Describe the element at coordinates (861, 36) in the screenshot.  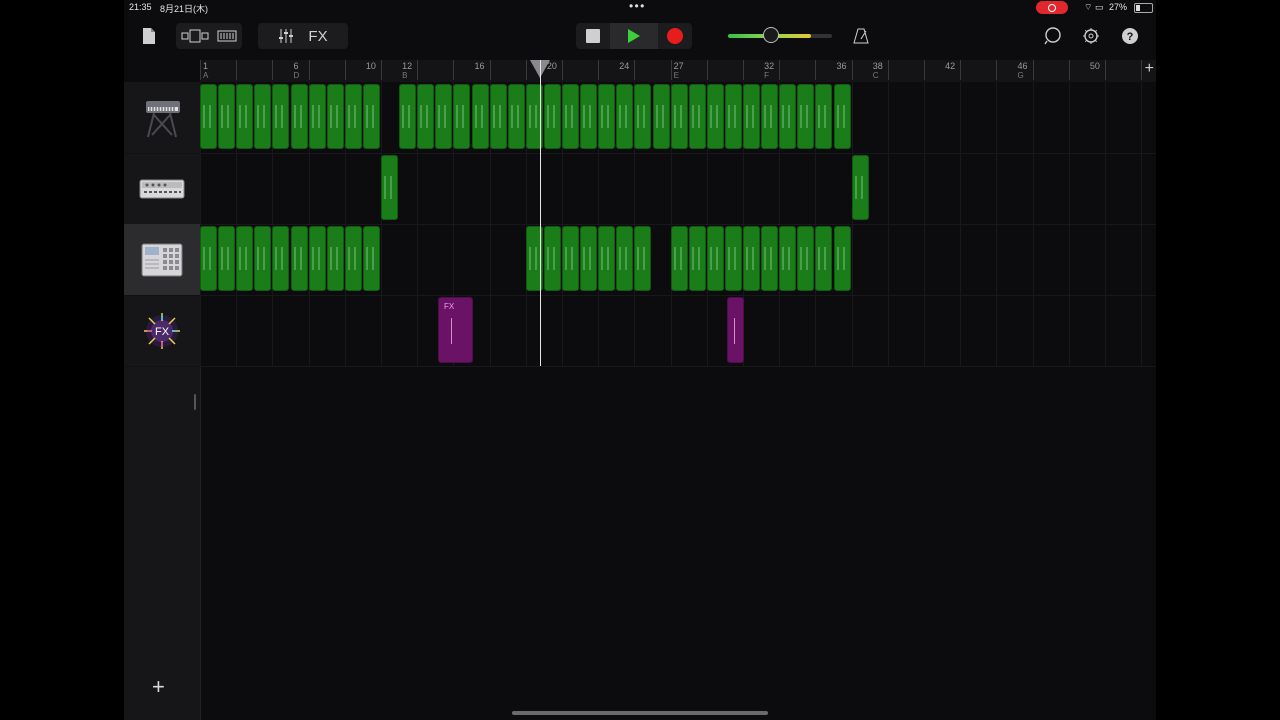
I see `metronome-button` at that location.